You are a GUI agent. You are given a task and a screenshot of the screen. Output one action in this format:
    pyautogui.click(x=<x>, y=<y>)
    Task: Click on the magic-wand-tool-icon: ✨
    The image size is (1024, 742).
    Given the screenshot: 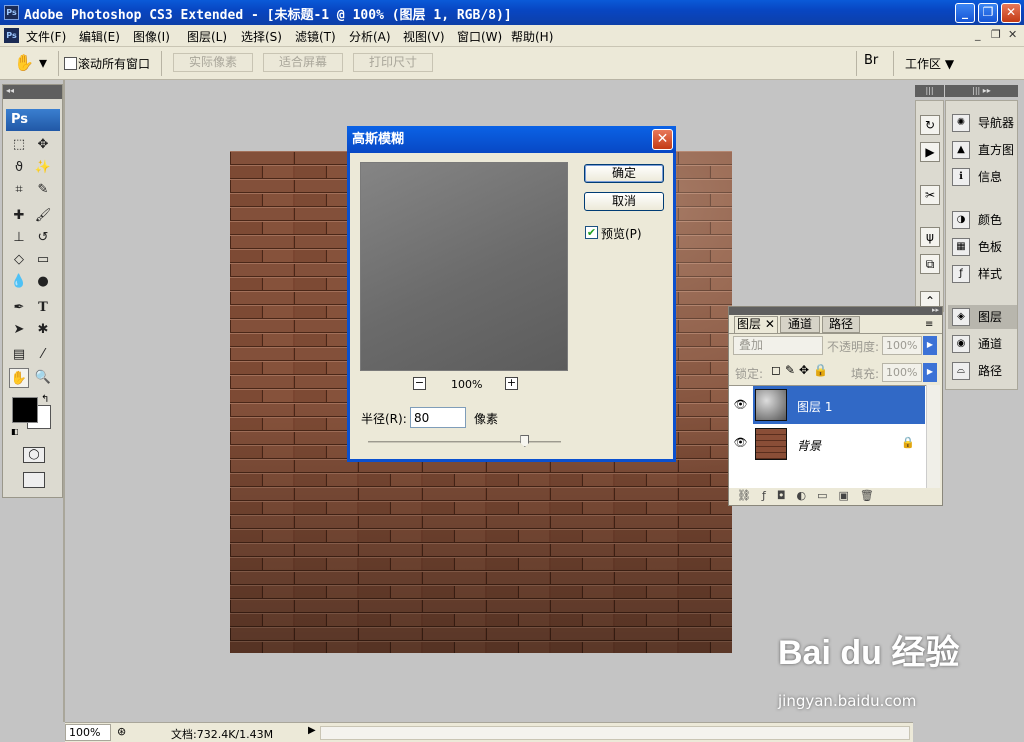 What is the action you would take?
    pyautogui.click(x=43, y=168)
    